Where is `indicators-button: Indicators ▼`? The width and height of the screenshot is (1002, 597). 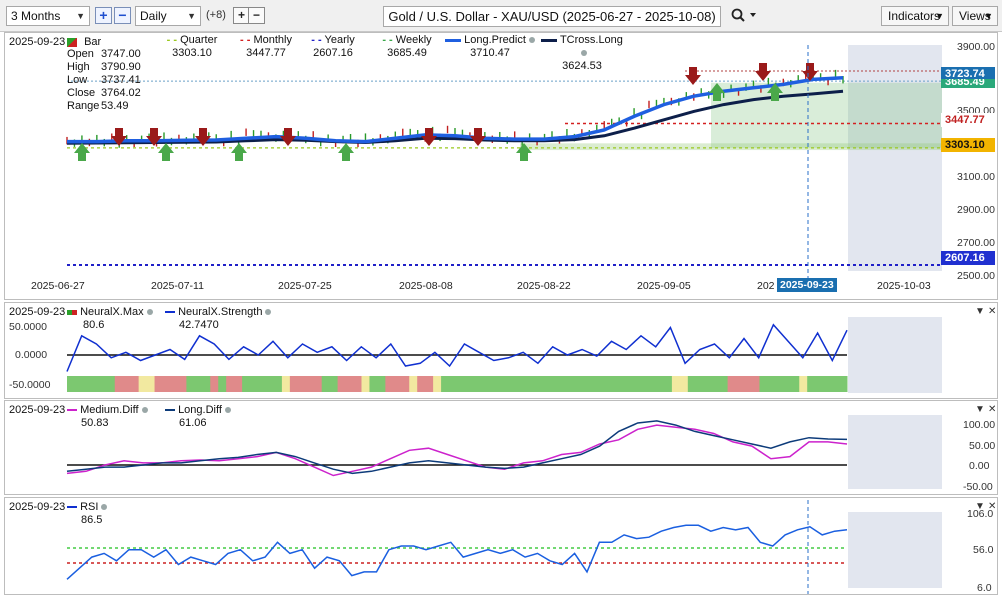
indicators-button: Indicators ▼ is located at coordinates (915, 16).